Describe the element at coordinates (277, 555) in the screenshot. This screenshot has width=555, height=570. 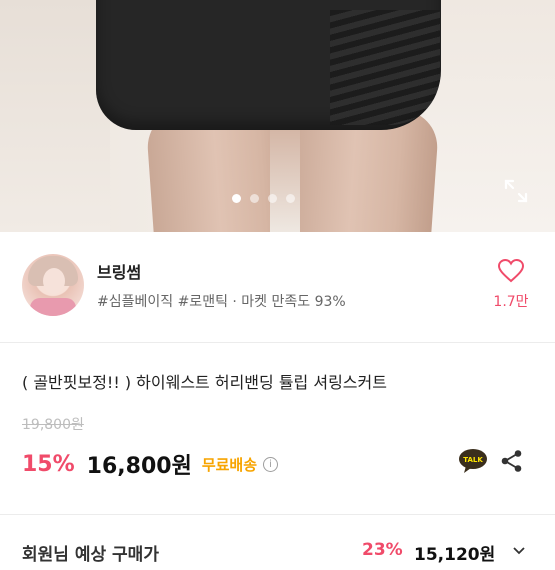
I see `member-price-row: 회원님 예상 구매가 23% 15,120원` at that location.